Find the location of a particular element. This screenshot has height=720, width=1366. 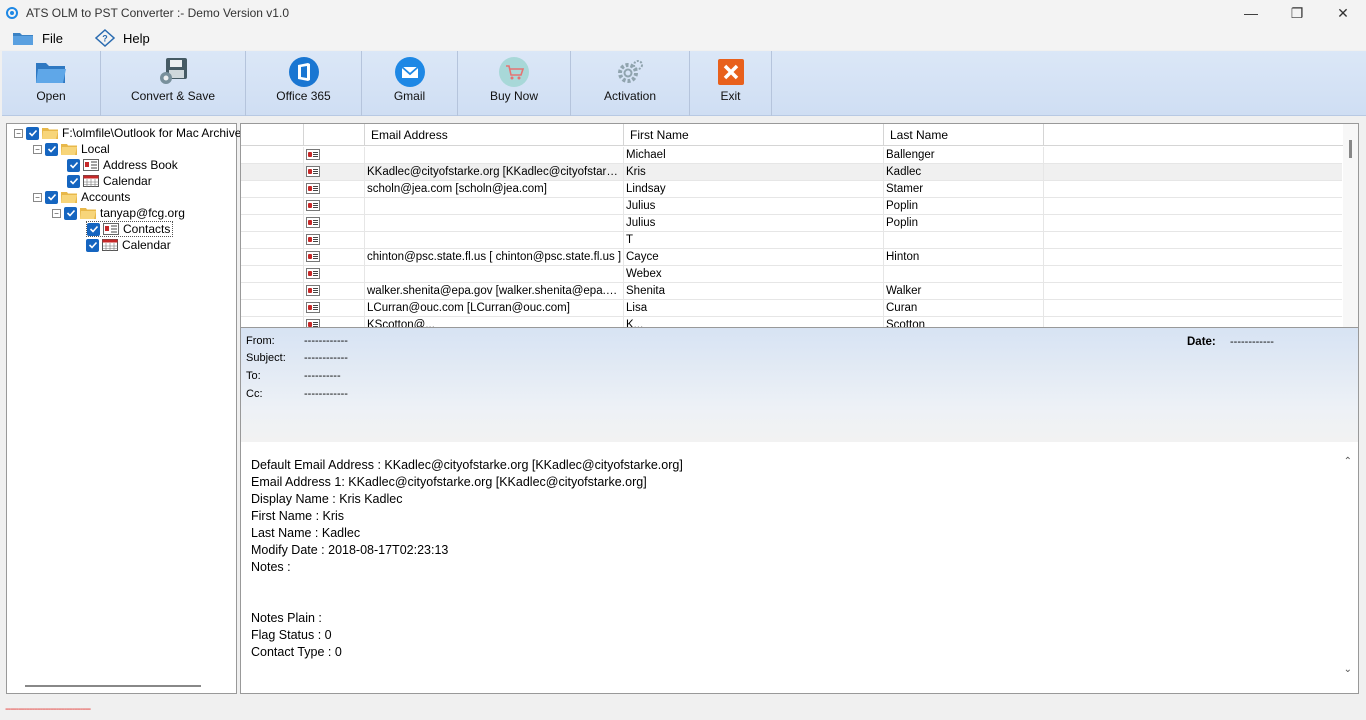

buy-now-label: Buy Now is located at coordinates (514, 96).